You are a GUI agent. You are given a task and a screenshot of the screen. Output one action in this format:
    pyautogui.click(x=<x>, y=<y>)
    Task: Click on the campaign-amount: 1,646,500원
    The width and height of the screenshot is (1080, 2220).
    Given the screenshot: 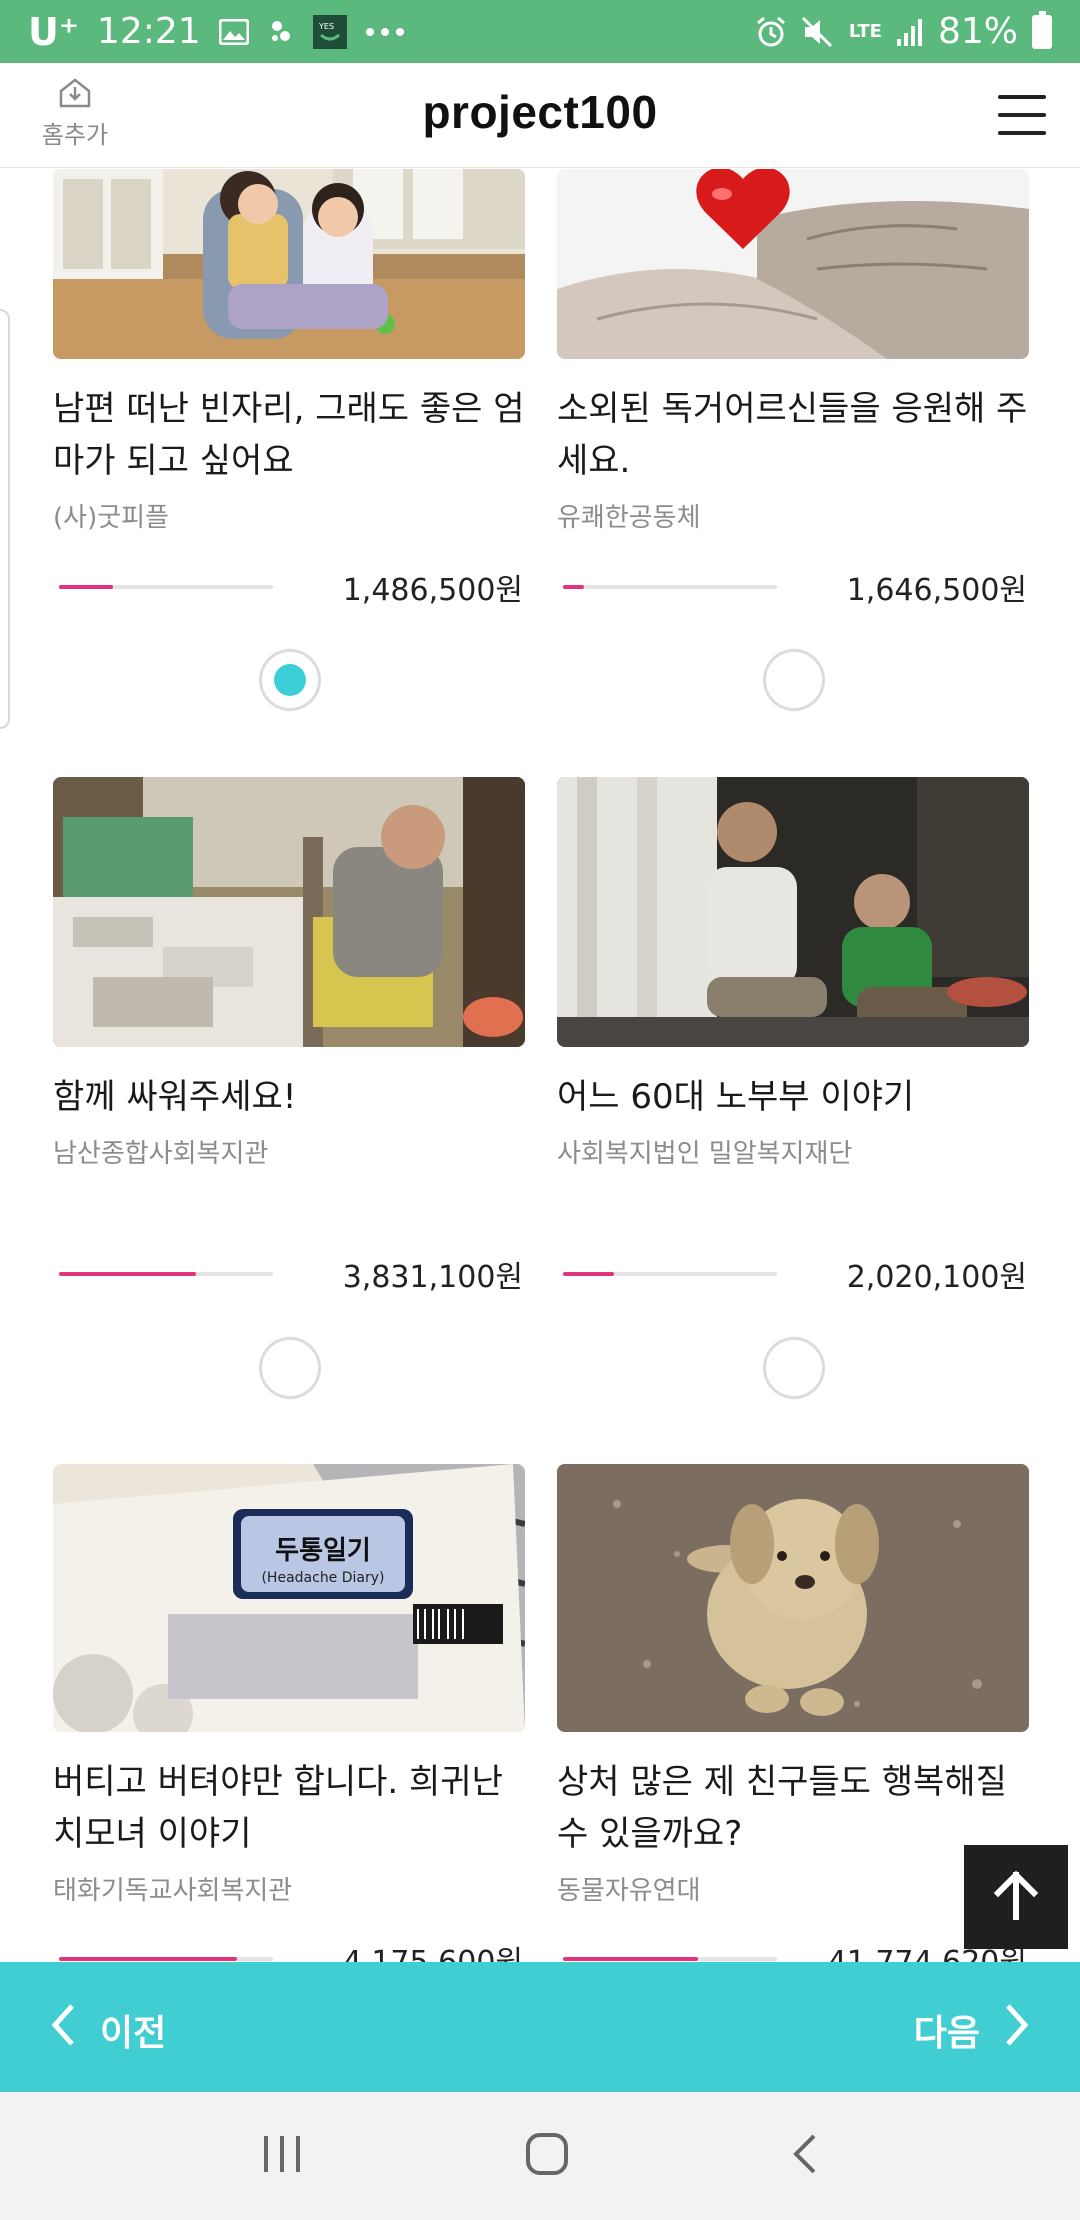 What is the action you would take?
    pyautogui.click(x=936, y=590)
    